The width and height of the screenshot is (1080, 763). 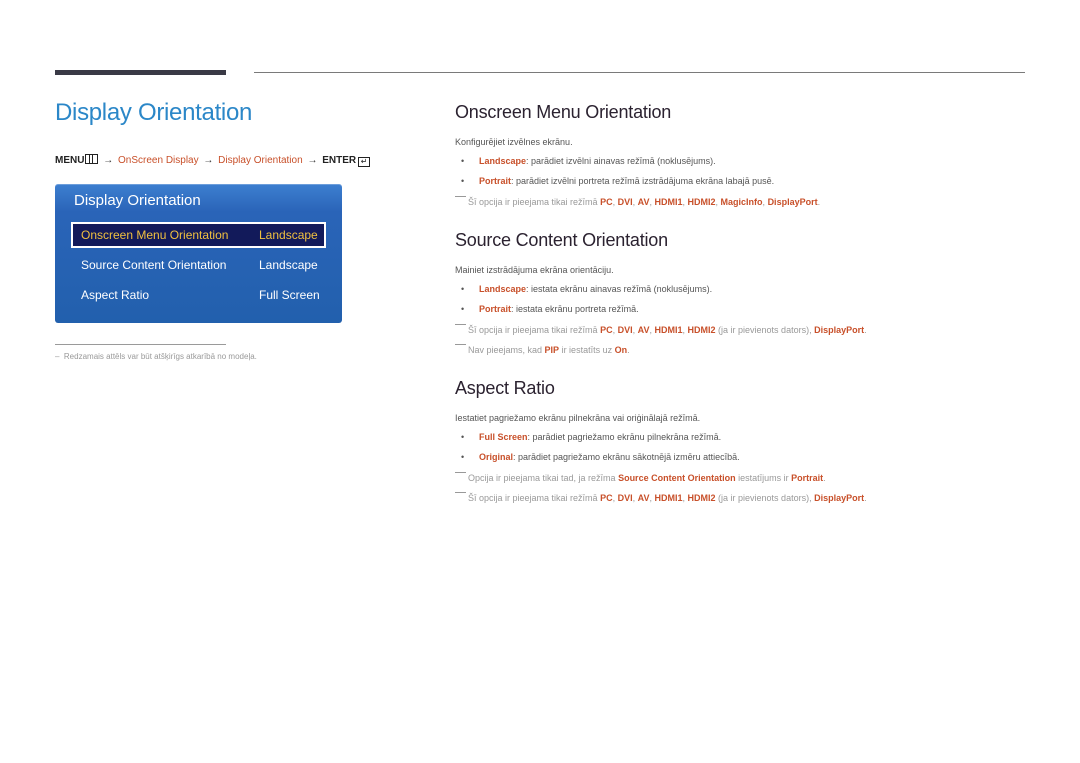 What do you see at coordinates (260, 160) in the screenshot?
I see `menu-path-step-display-orientation: Display Orientation` at bounding box center [260, 160].